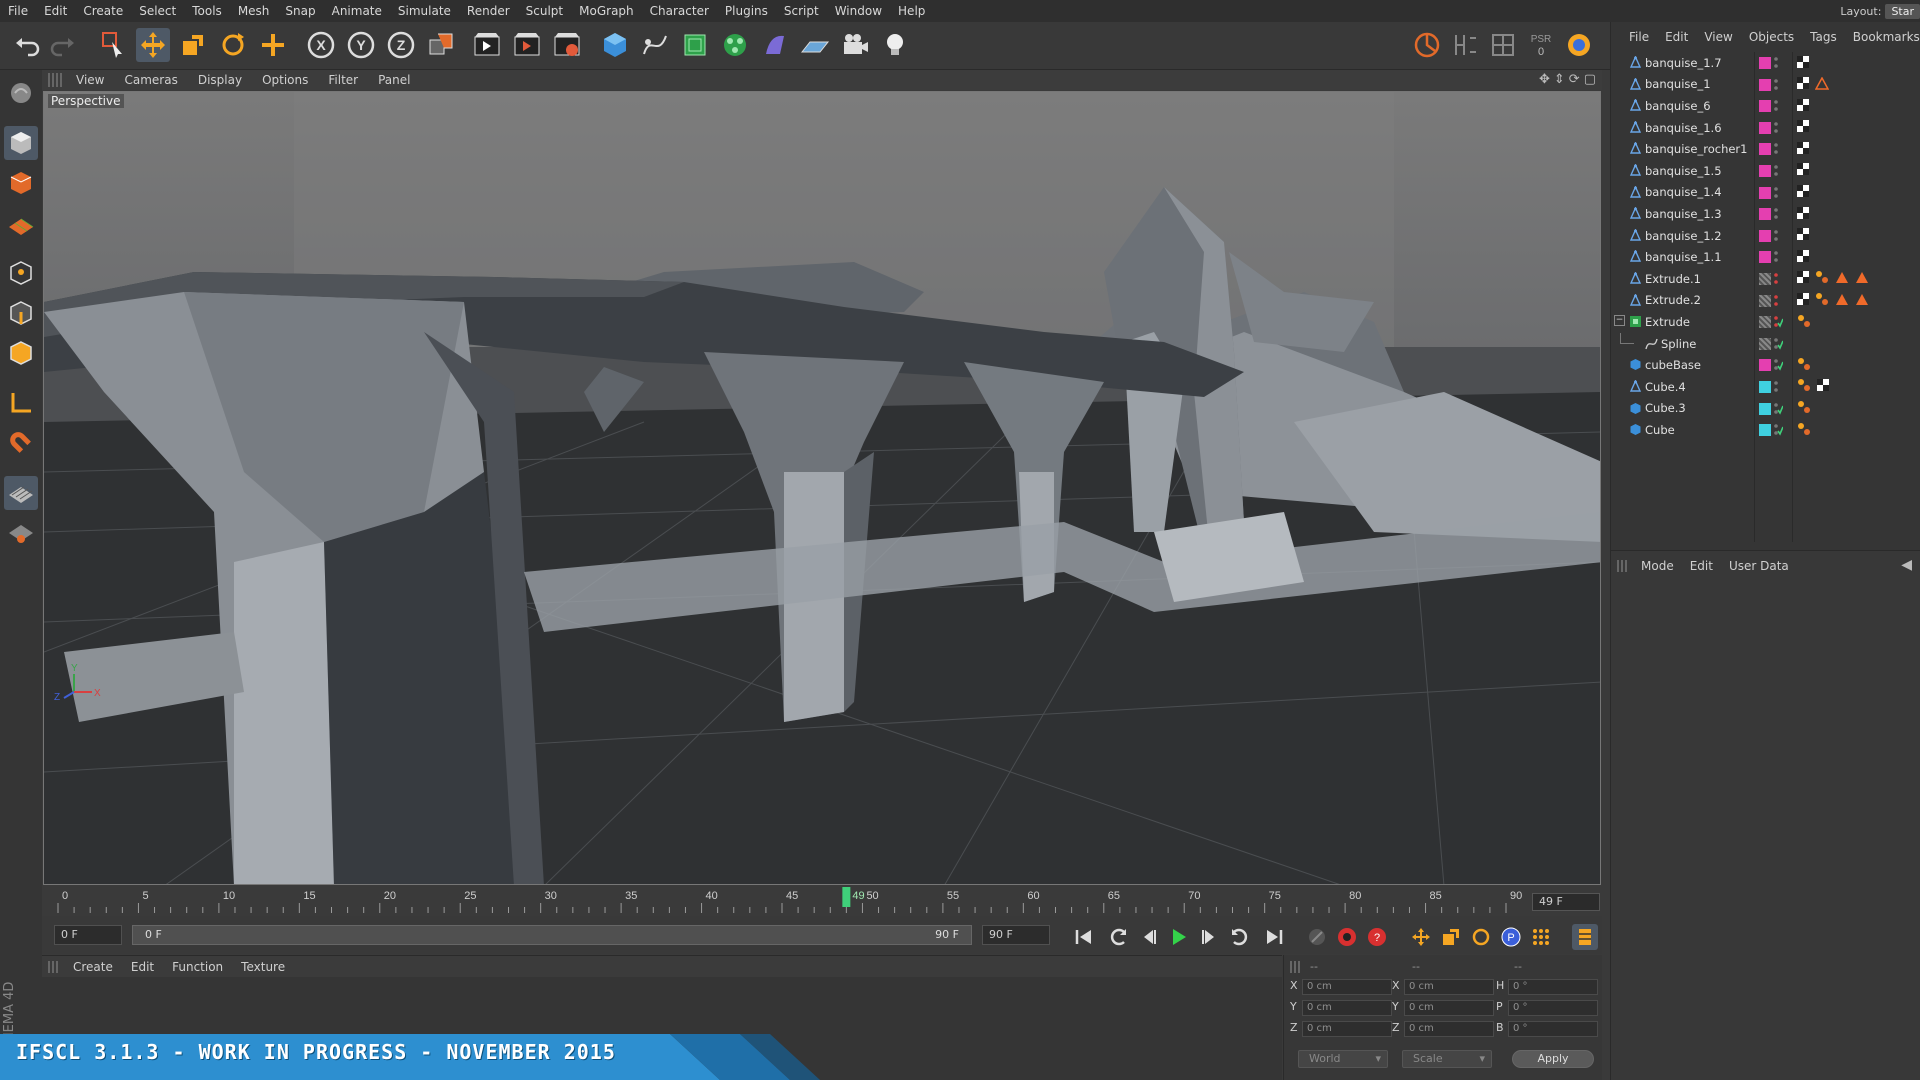 This screenshot has width=1920, height=1080. What do you see at coordinates (1683, 128) in the screenshot?
I see `object-name: banquise_1.6` at bounding box center [1683, 128].